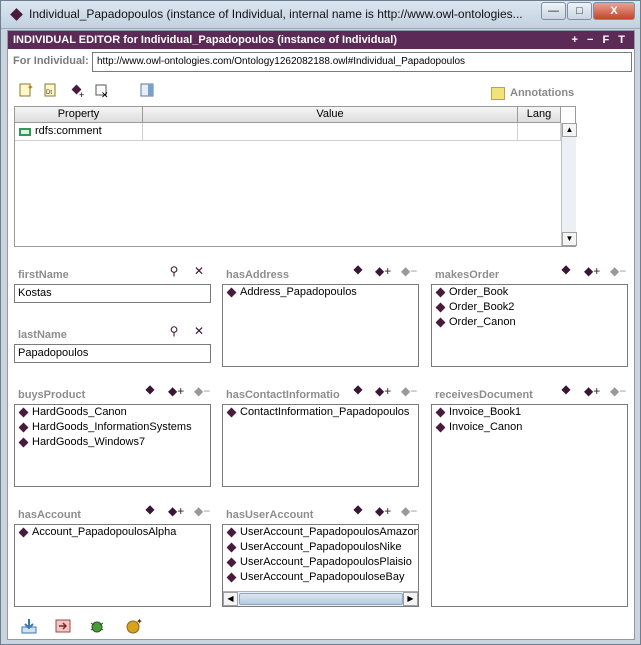  Describe the element at coordinates (409, 271) in the screenshot. I see `hasaddress-remove-icon: ◆−` at that location.